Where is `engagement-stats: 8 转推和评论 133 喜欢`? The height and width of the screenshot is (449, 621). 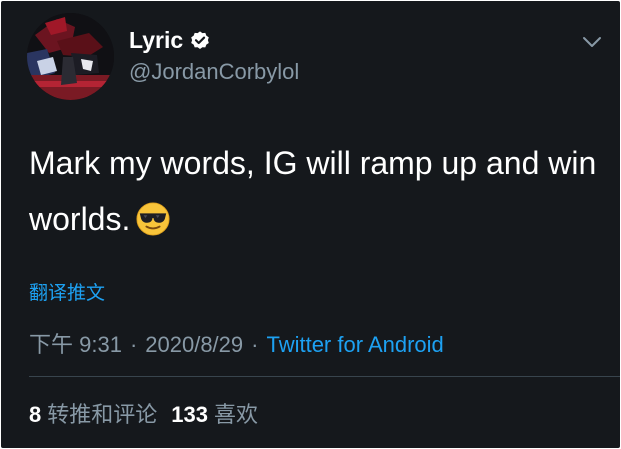 engagement-stats: 8 转推和评论 133 喜欢 is located at coordinates (143, 413).